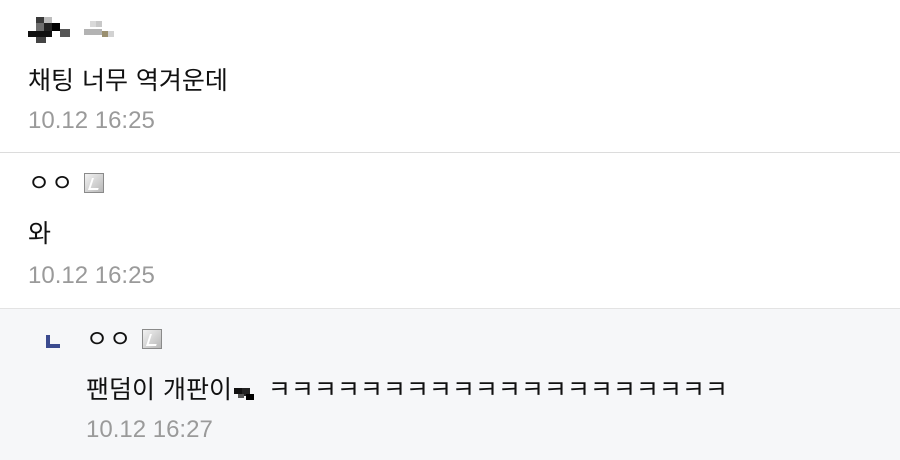 The height and width of the screenshot is (460, 900). I want to click on reply-author: ㅇㅇ, so click(124, 339).